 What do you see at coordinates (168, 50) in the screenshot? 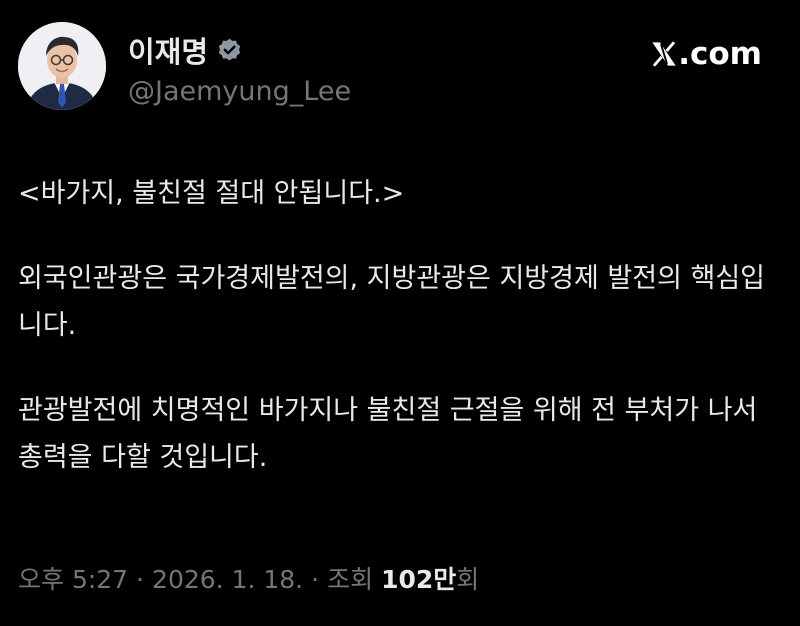
I see `author-display-name: 이재명` at bounding box center [168, 50].